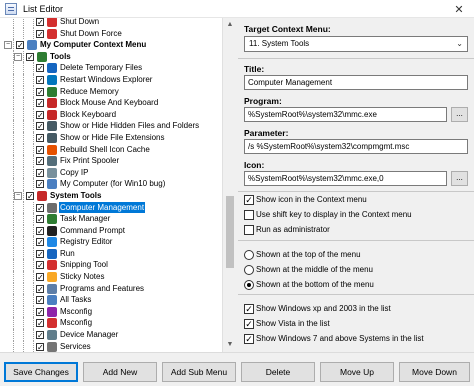  Describe the element at coordinates (230, 232) in the screenshot. I see `scroll-thumb` at that location.